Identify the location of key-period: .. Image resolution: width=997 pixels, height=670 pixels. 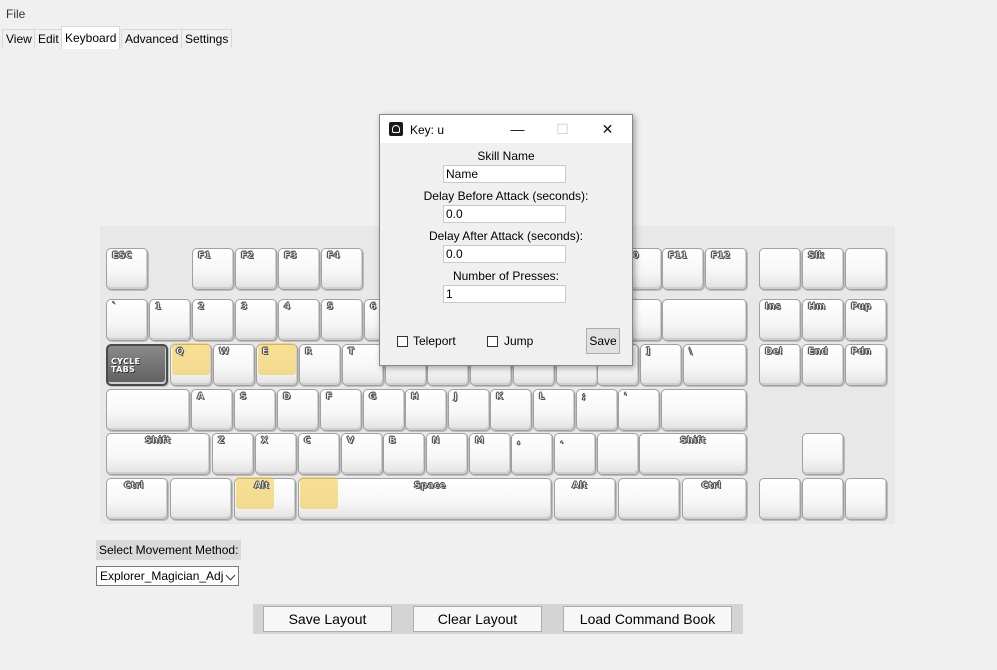
(575, 454).